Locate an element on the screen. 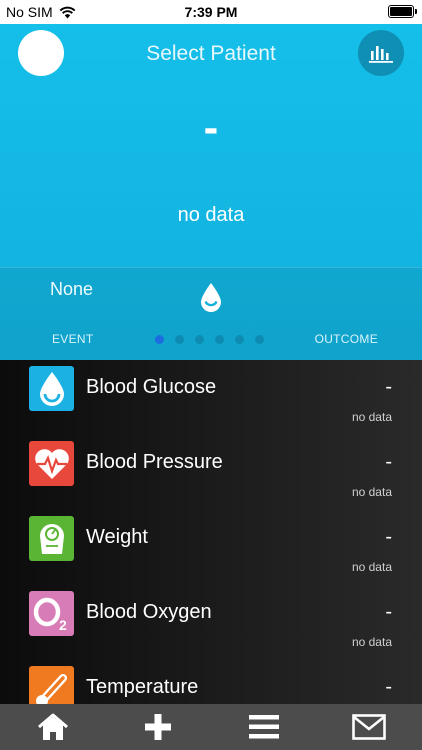 The image size is (422, 750). mail-icon is located at coordinates (369, 727).